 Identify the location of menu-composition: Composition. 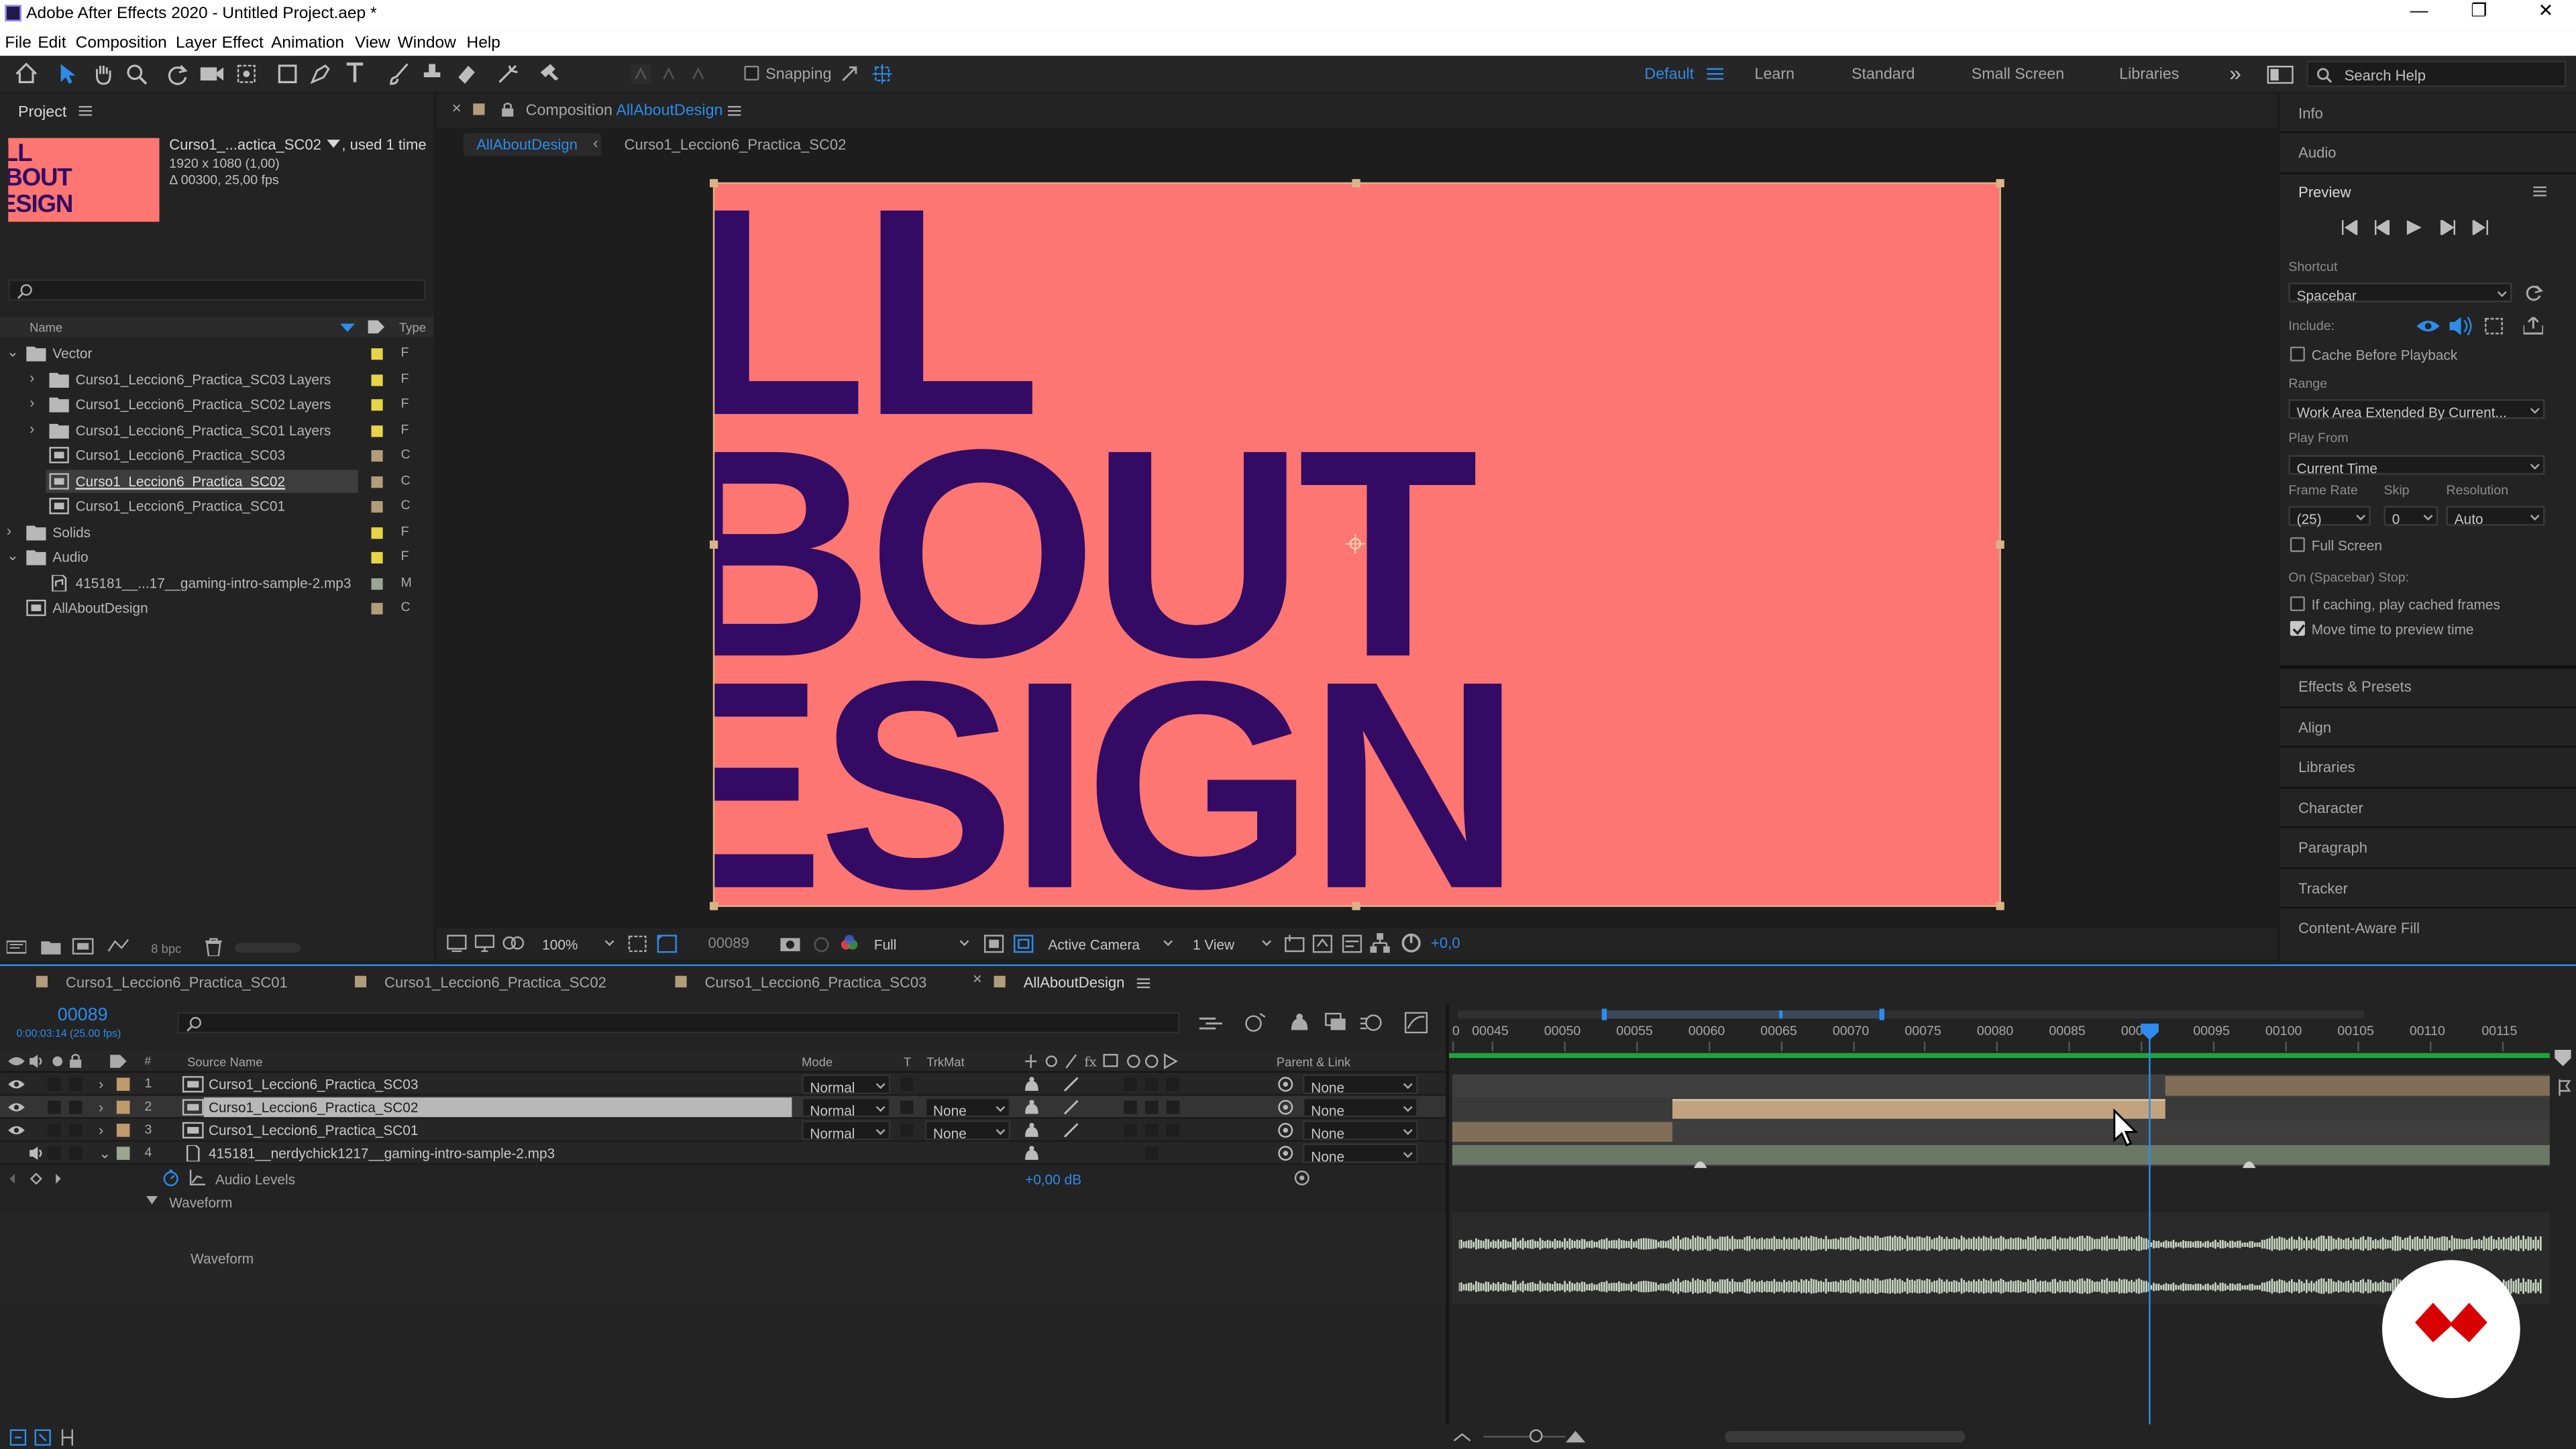
(121, 44).